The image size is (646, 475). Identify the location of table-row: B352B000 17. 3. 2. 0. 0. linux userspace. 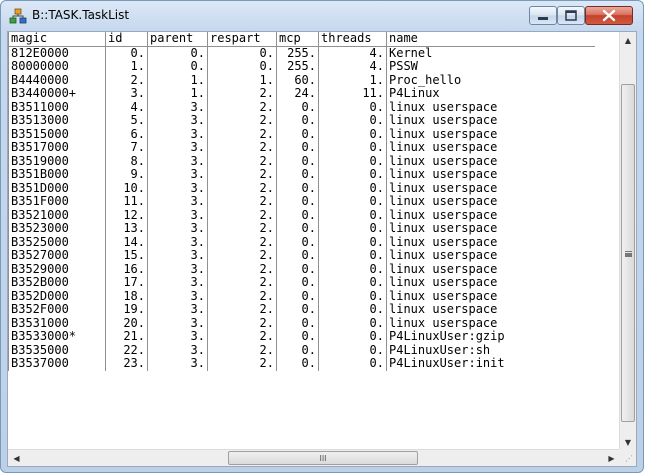
(301, 282).